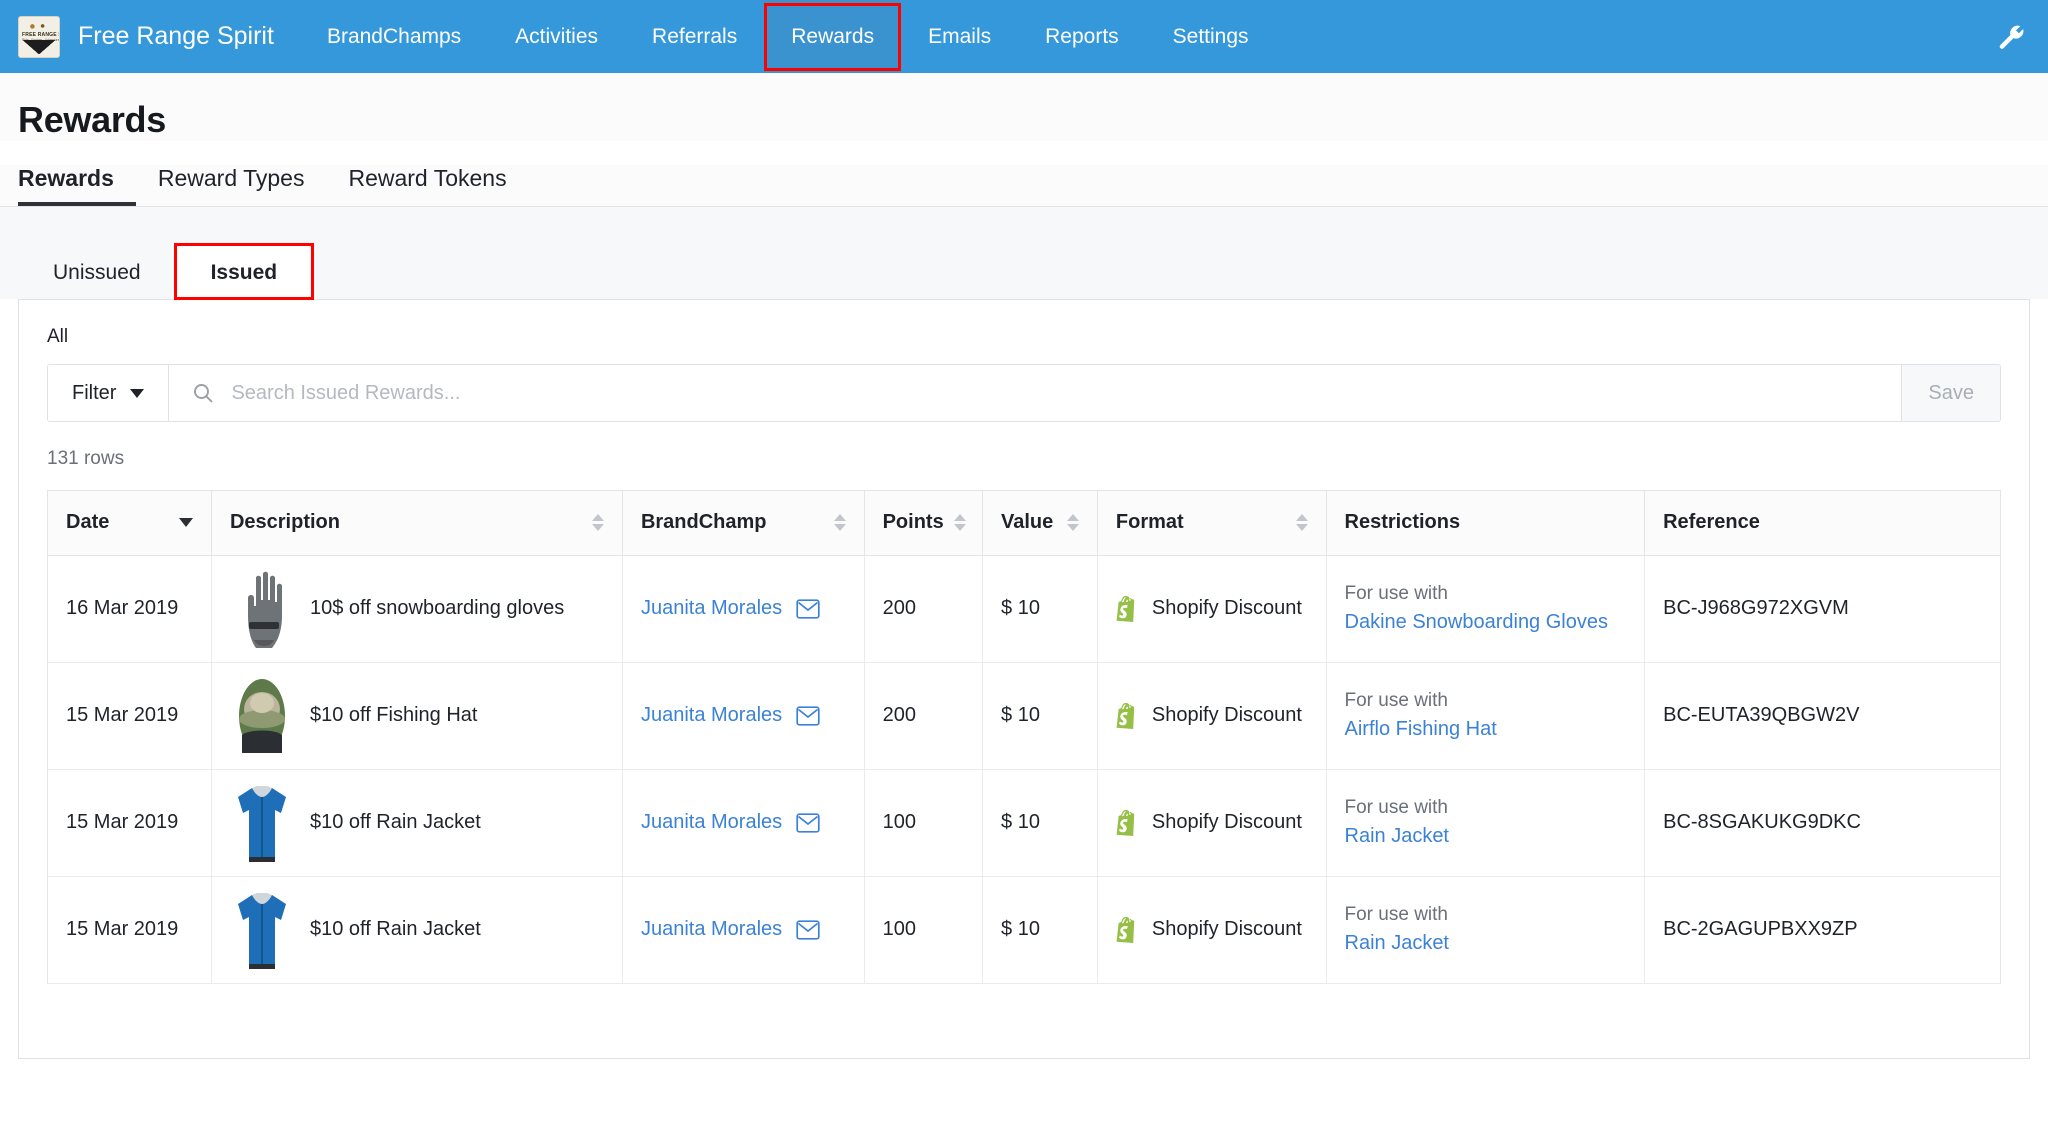 This screenshot has height=1132, width=2048. What do you see at coordinates (833, 36) in the screenshot?
I see `nav-item-rewards: Rewards` at bounding box center [833, 36].